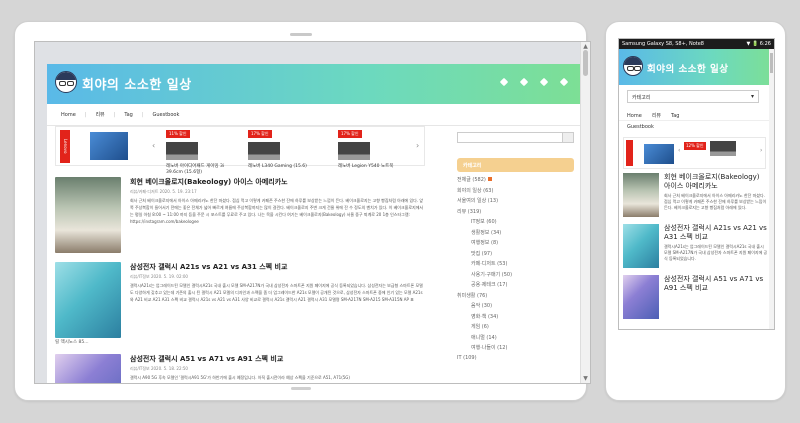 The height and width of the screenshot is (423, 800). I want to click on category-label: 여행·나들이 (12), so click(489, 348).